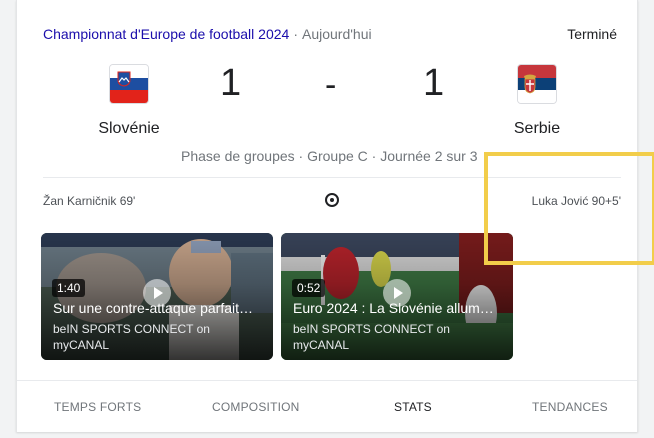  I want to click on away-team-name: Serbie, so click(537, 129).